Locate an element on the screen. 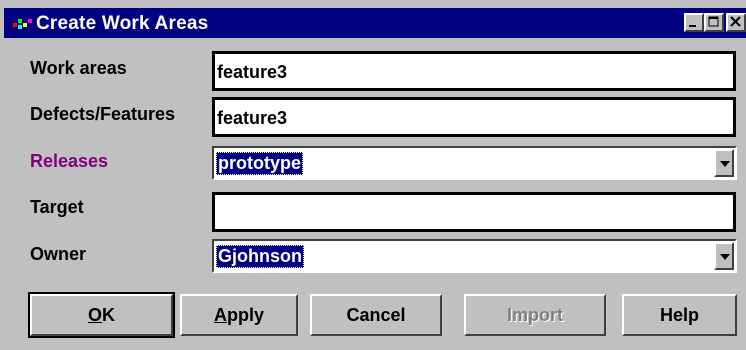  apply-button: Apply is located at coordinates (239, 315).